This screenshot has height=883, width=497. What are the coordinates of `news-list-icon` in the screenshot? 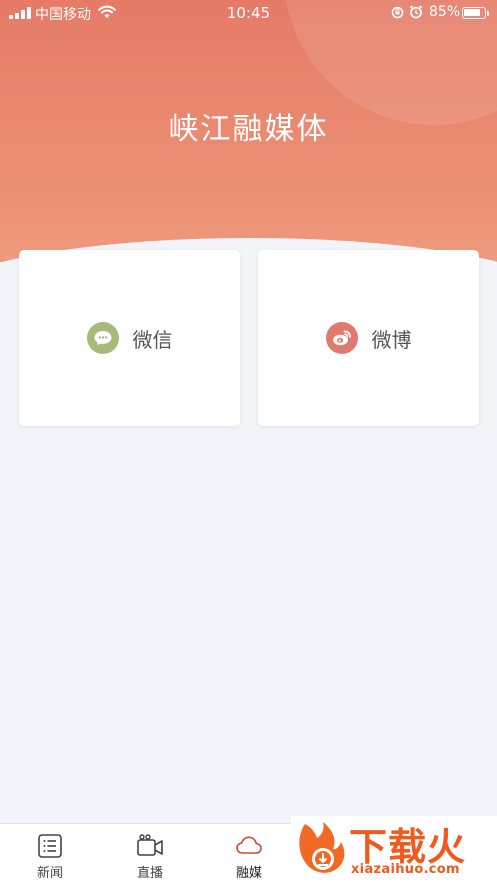 It's located at (50, 846).